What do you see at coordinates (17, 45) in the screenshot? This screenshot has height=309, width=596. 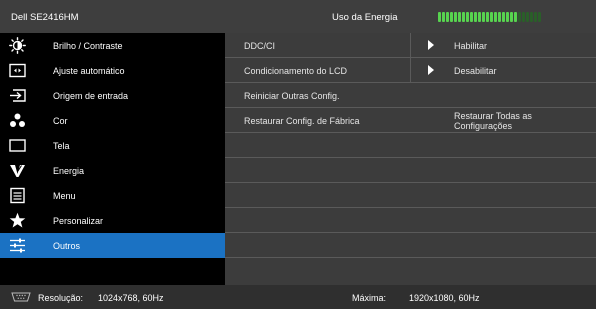 I see `brightness-icon` at bounding box center [17, 45].